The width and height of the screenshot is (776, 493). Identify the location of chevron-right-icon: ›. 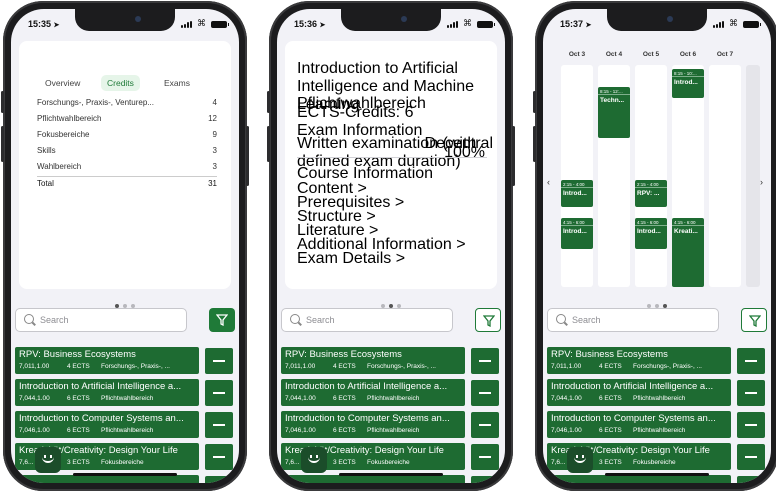
(761, 182).